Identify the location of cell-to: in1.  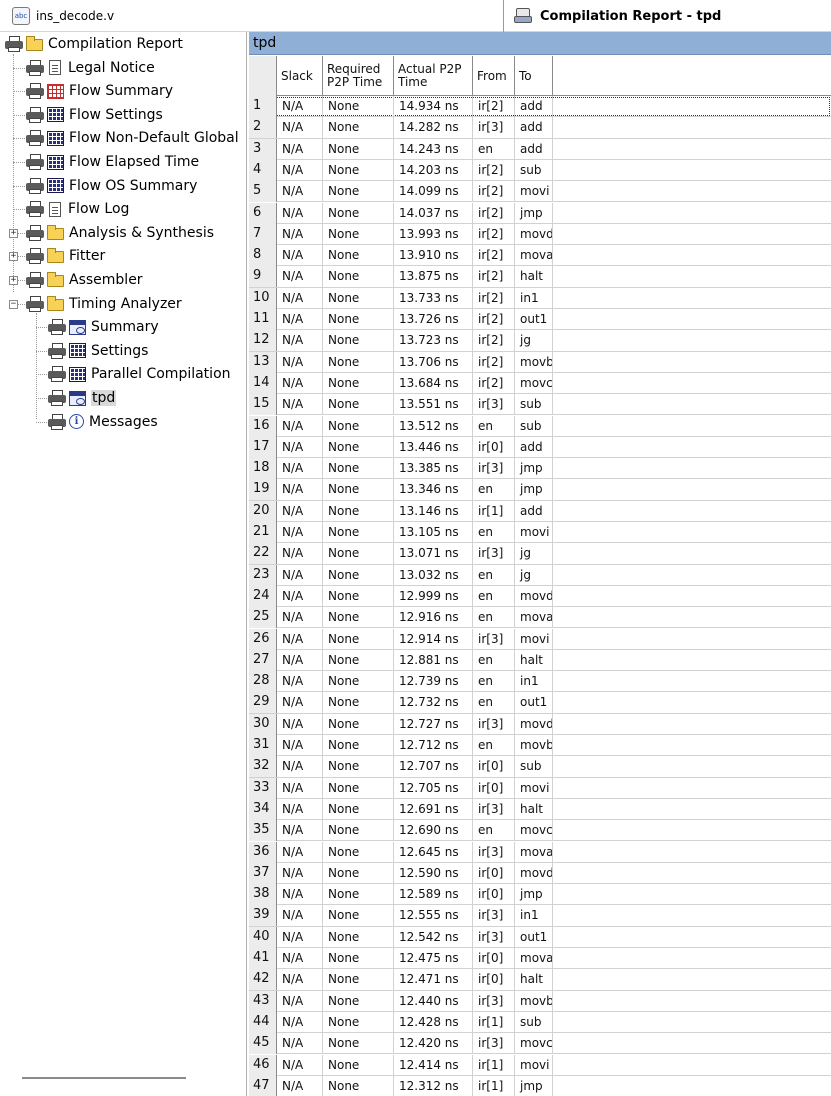
(534, 682).